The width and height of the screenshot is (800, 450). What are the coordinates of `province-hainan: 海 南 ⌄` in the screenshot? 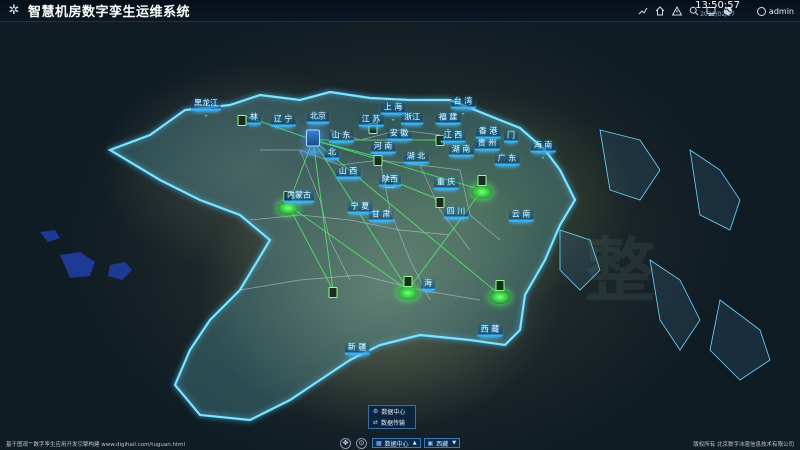 It's located at (543, 150).